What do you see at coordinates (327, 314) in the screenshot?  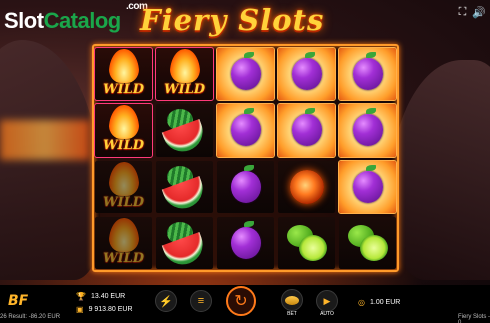 I see `auto-label: AUTO` at bounding box center [327, 314].